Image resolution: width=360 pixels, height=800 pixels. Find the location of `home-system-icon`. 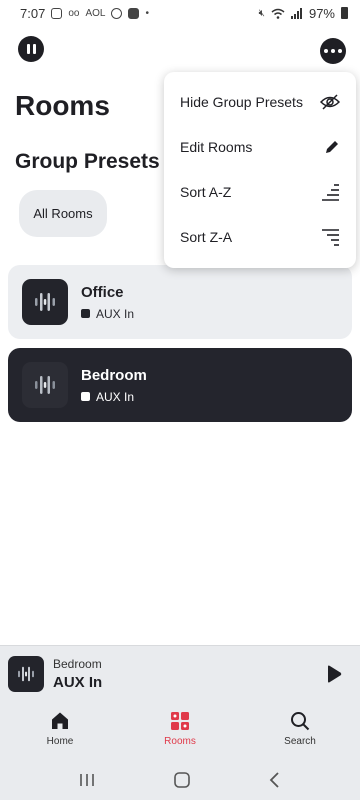

home-system-icon is located at coordinates (182, 780).